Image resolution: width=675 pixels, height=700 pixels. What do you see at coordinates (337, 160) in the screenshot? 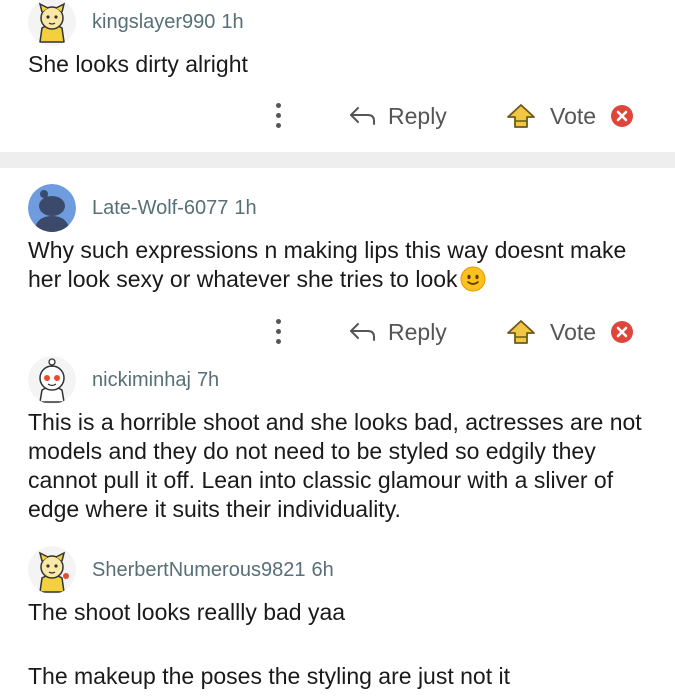
I see `thread-divider` at bounding box center [337, 160].